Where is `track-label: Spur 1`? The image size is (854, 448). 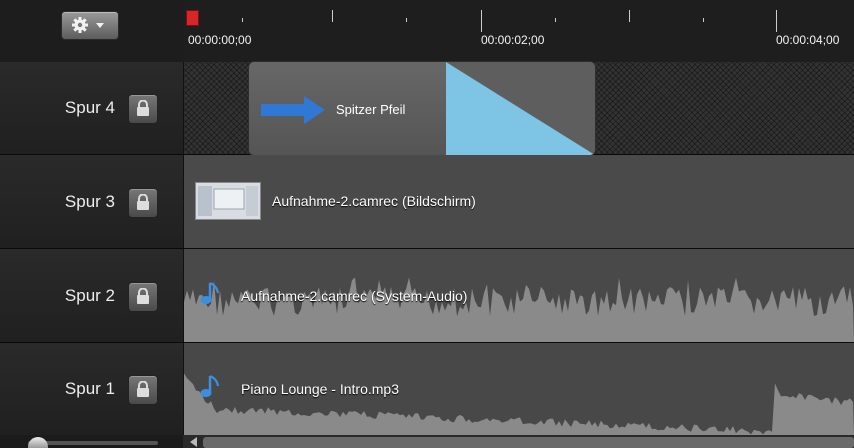
track-label: Spur 1 is located at coordinates (89, 388).